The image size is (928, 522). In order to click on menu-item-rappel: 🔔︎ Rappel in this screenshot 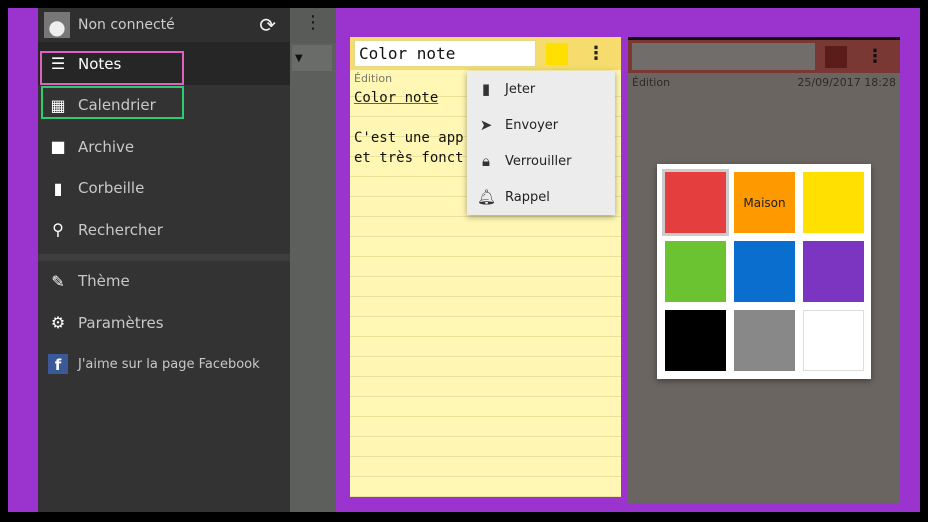, I will do `click(541, 197)`.